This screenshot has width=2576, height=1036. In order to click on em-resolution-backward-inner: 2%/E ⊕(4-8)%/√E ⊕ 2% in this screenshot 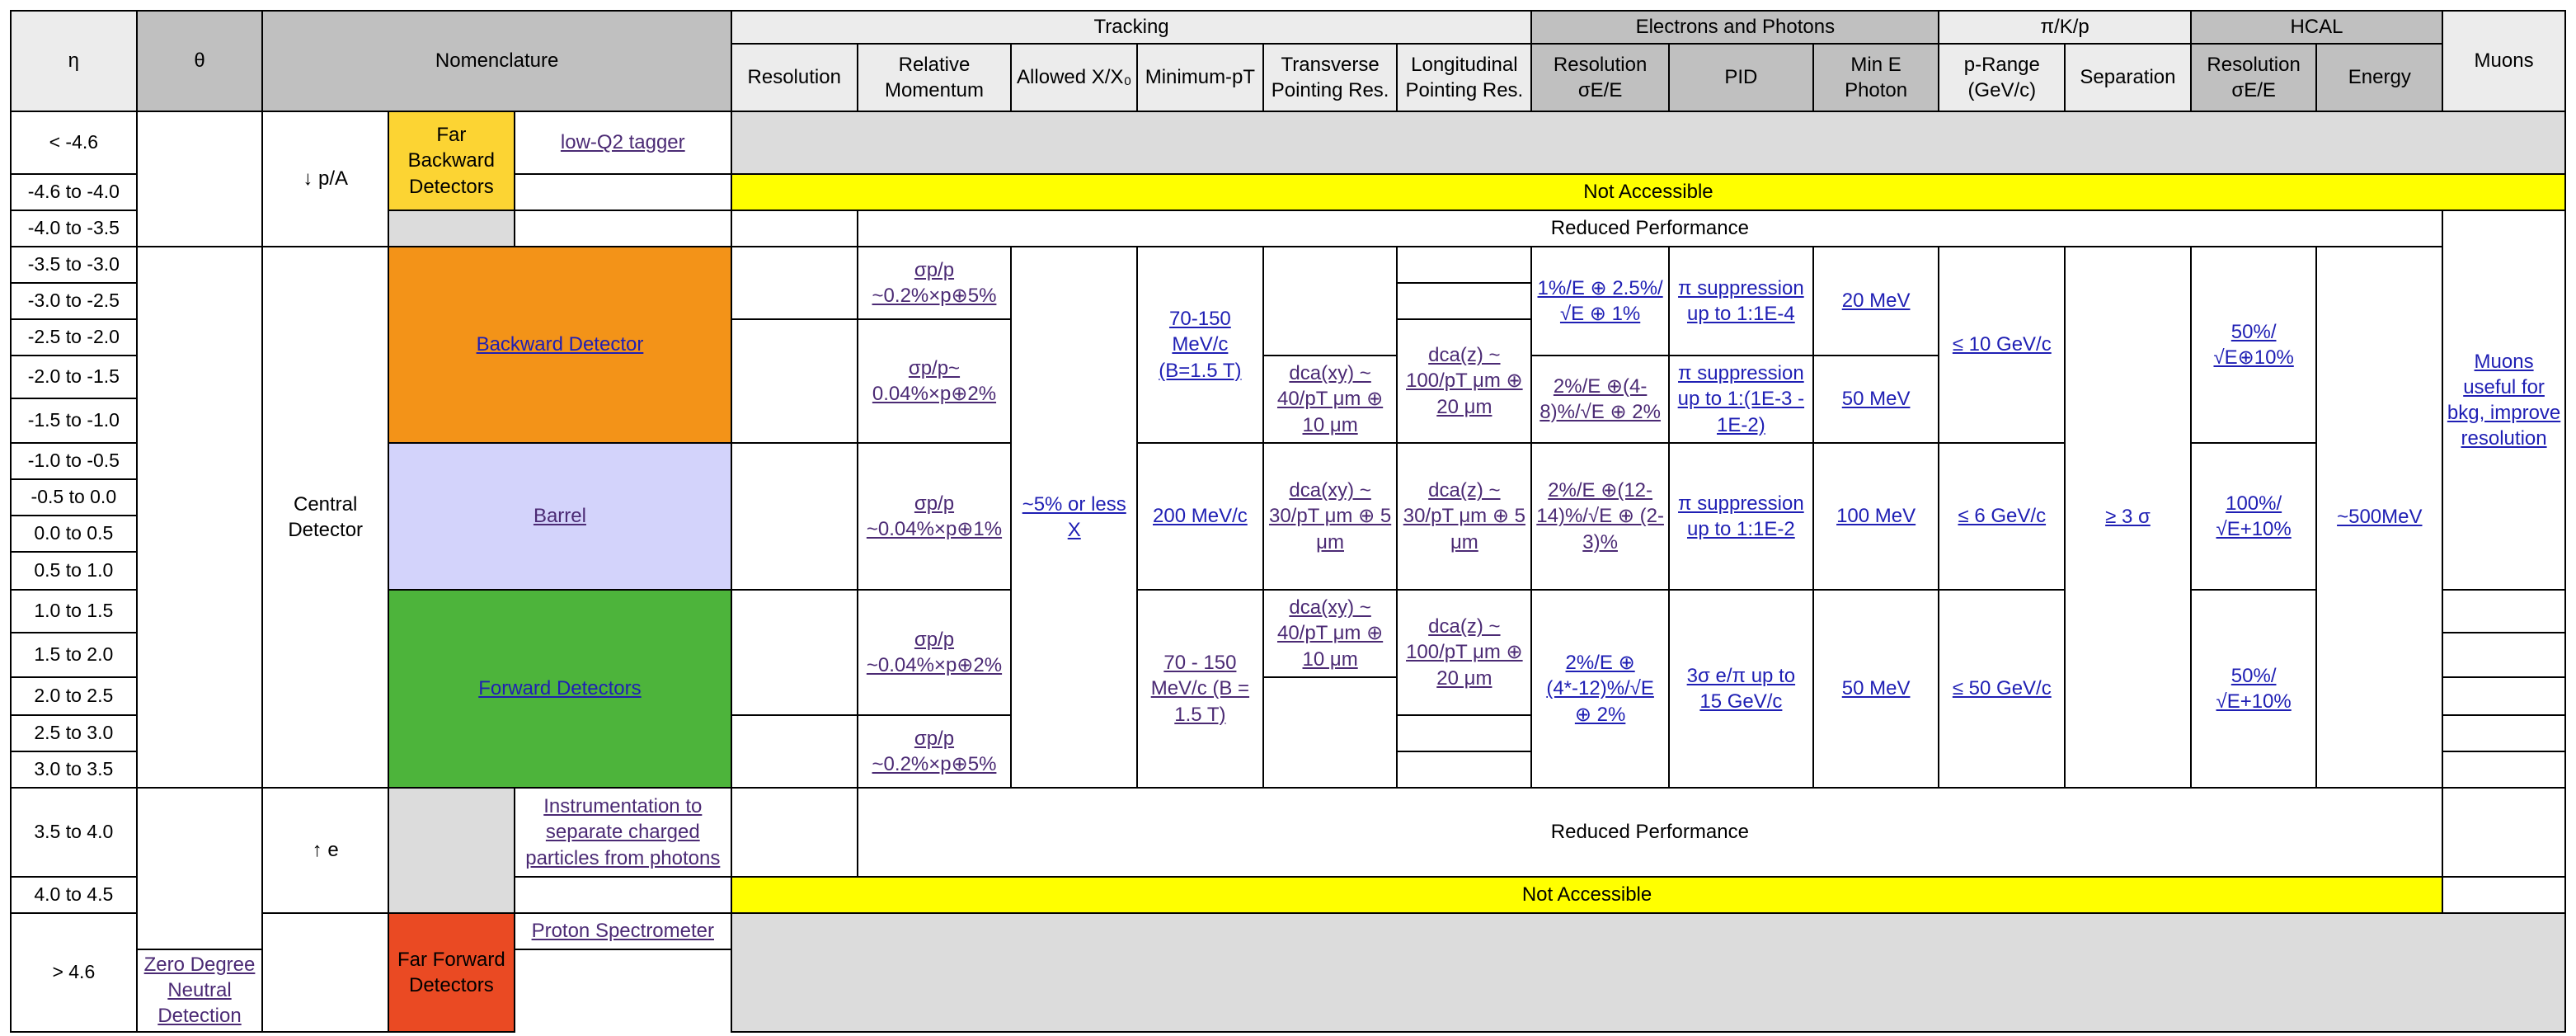, I will do `click(1600, 399)`.